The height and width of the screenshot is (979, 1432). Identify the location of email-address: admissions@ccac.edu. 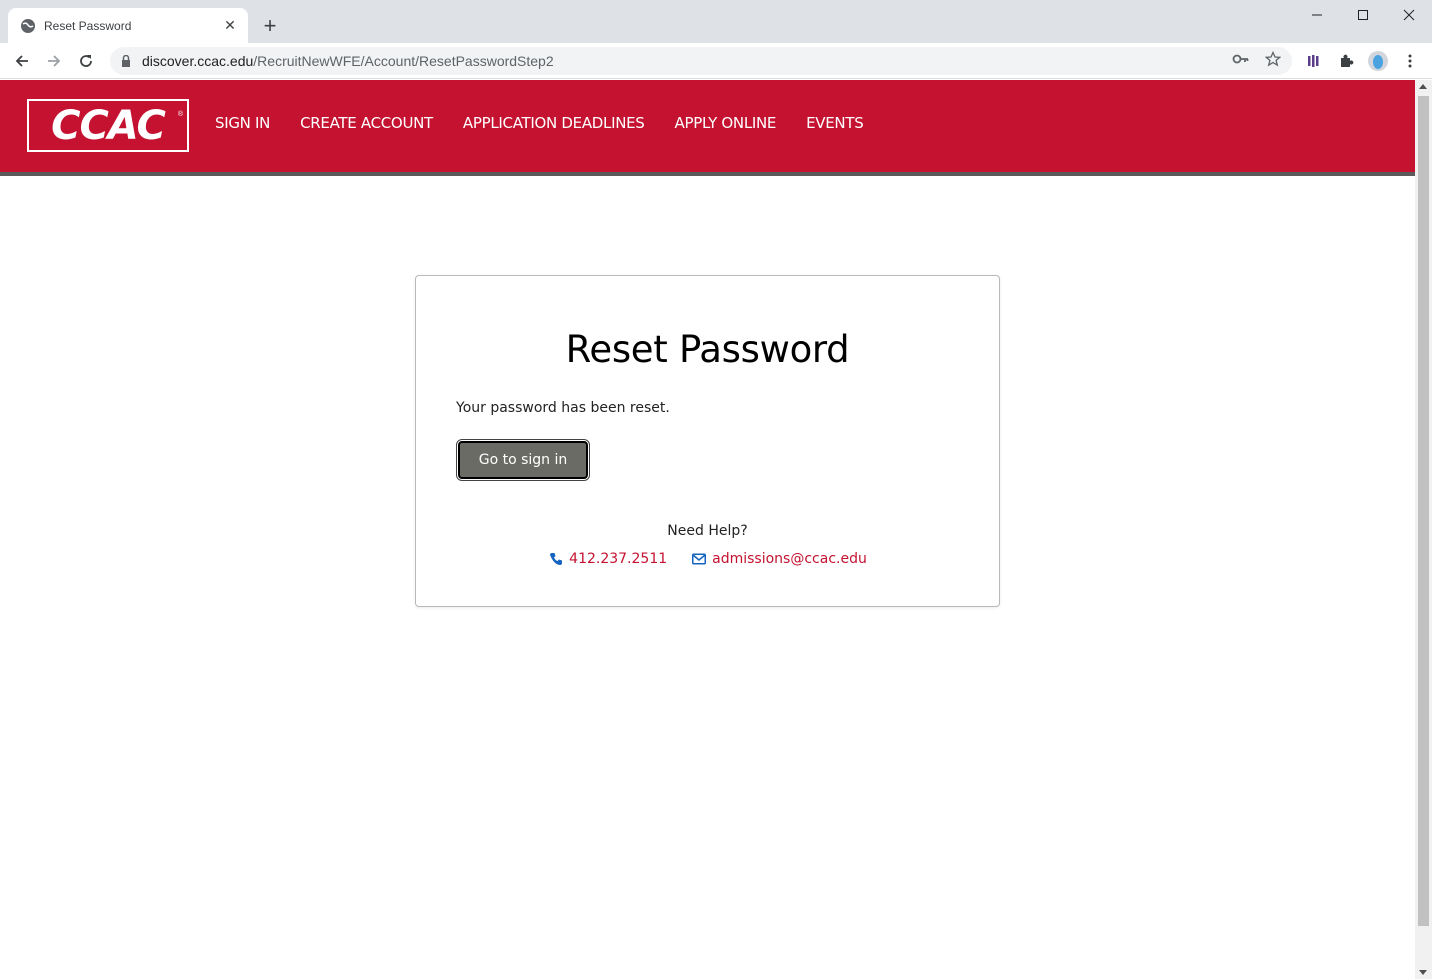
(789, 559).